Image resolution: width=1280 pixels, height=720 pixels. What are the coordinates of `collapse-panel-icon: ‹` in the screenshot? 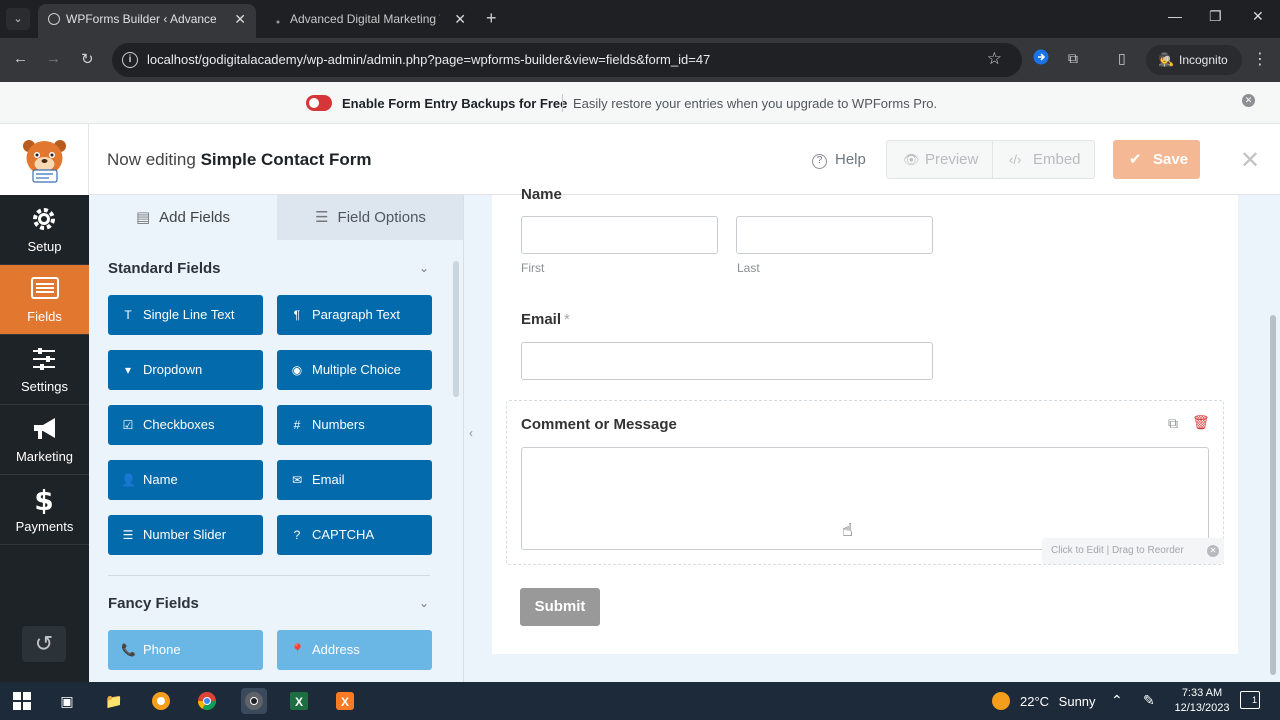 It's located at (471, 433).